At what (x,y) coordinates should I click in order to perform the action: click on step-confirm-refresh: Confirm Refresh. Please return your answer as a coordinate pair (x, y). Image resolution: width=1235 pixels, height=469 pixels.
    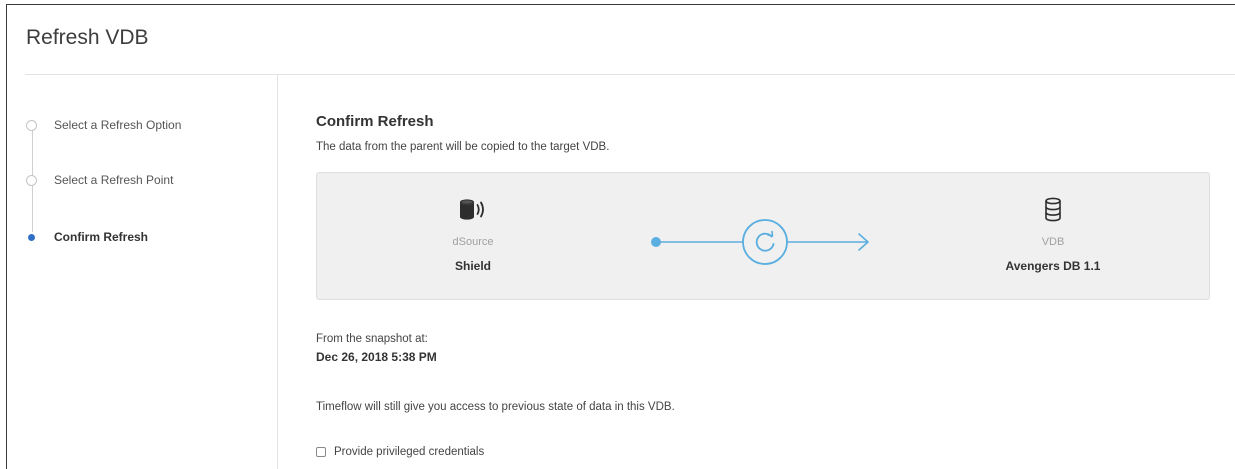
    Looking at the image, I should click on (87, 237).